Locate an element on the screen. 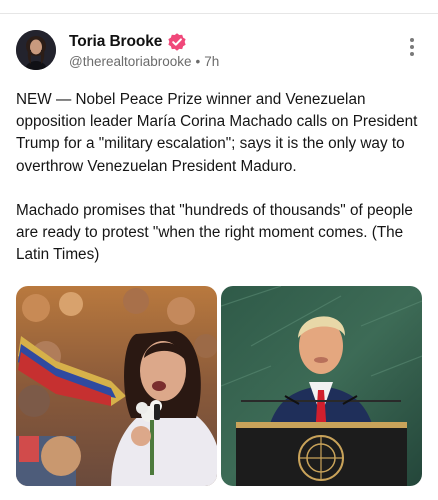 This screenshot has width=438, height=500. author-handle: @therealtoriabrooke is located at coordinates (130, 61).